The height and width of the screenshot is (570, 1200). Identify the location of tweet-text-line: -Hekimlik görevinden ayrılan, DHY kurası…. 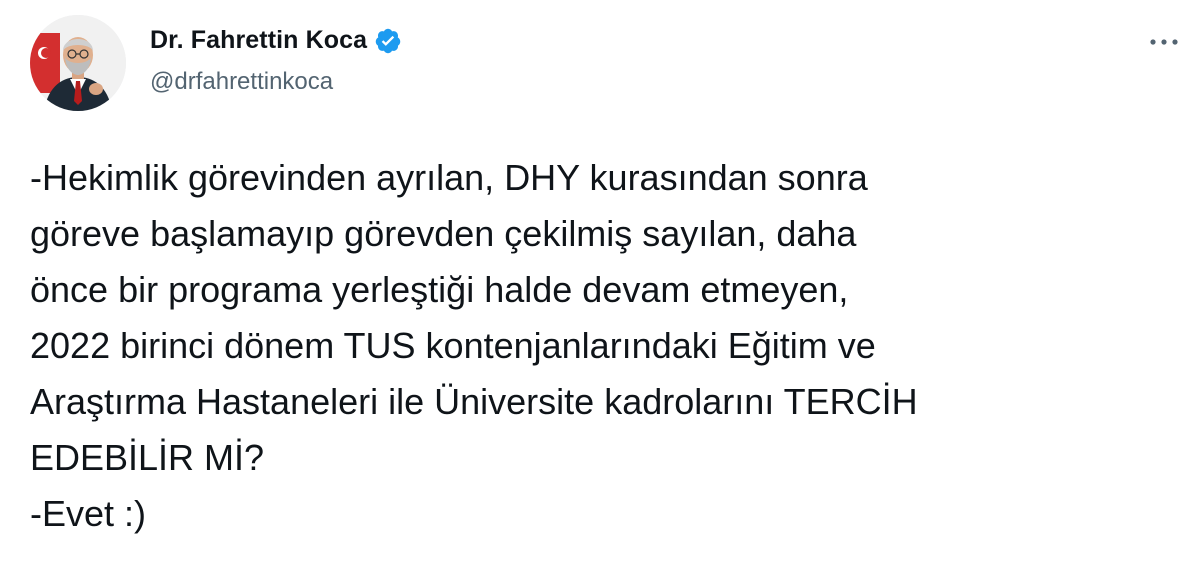
(449, 177).